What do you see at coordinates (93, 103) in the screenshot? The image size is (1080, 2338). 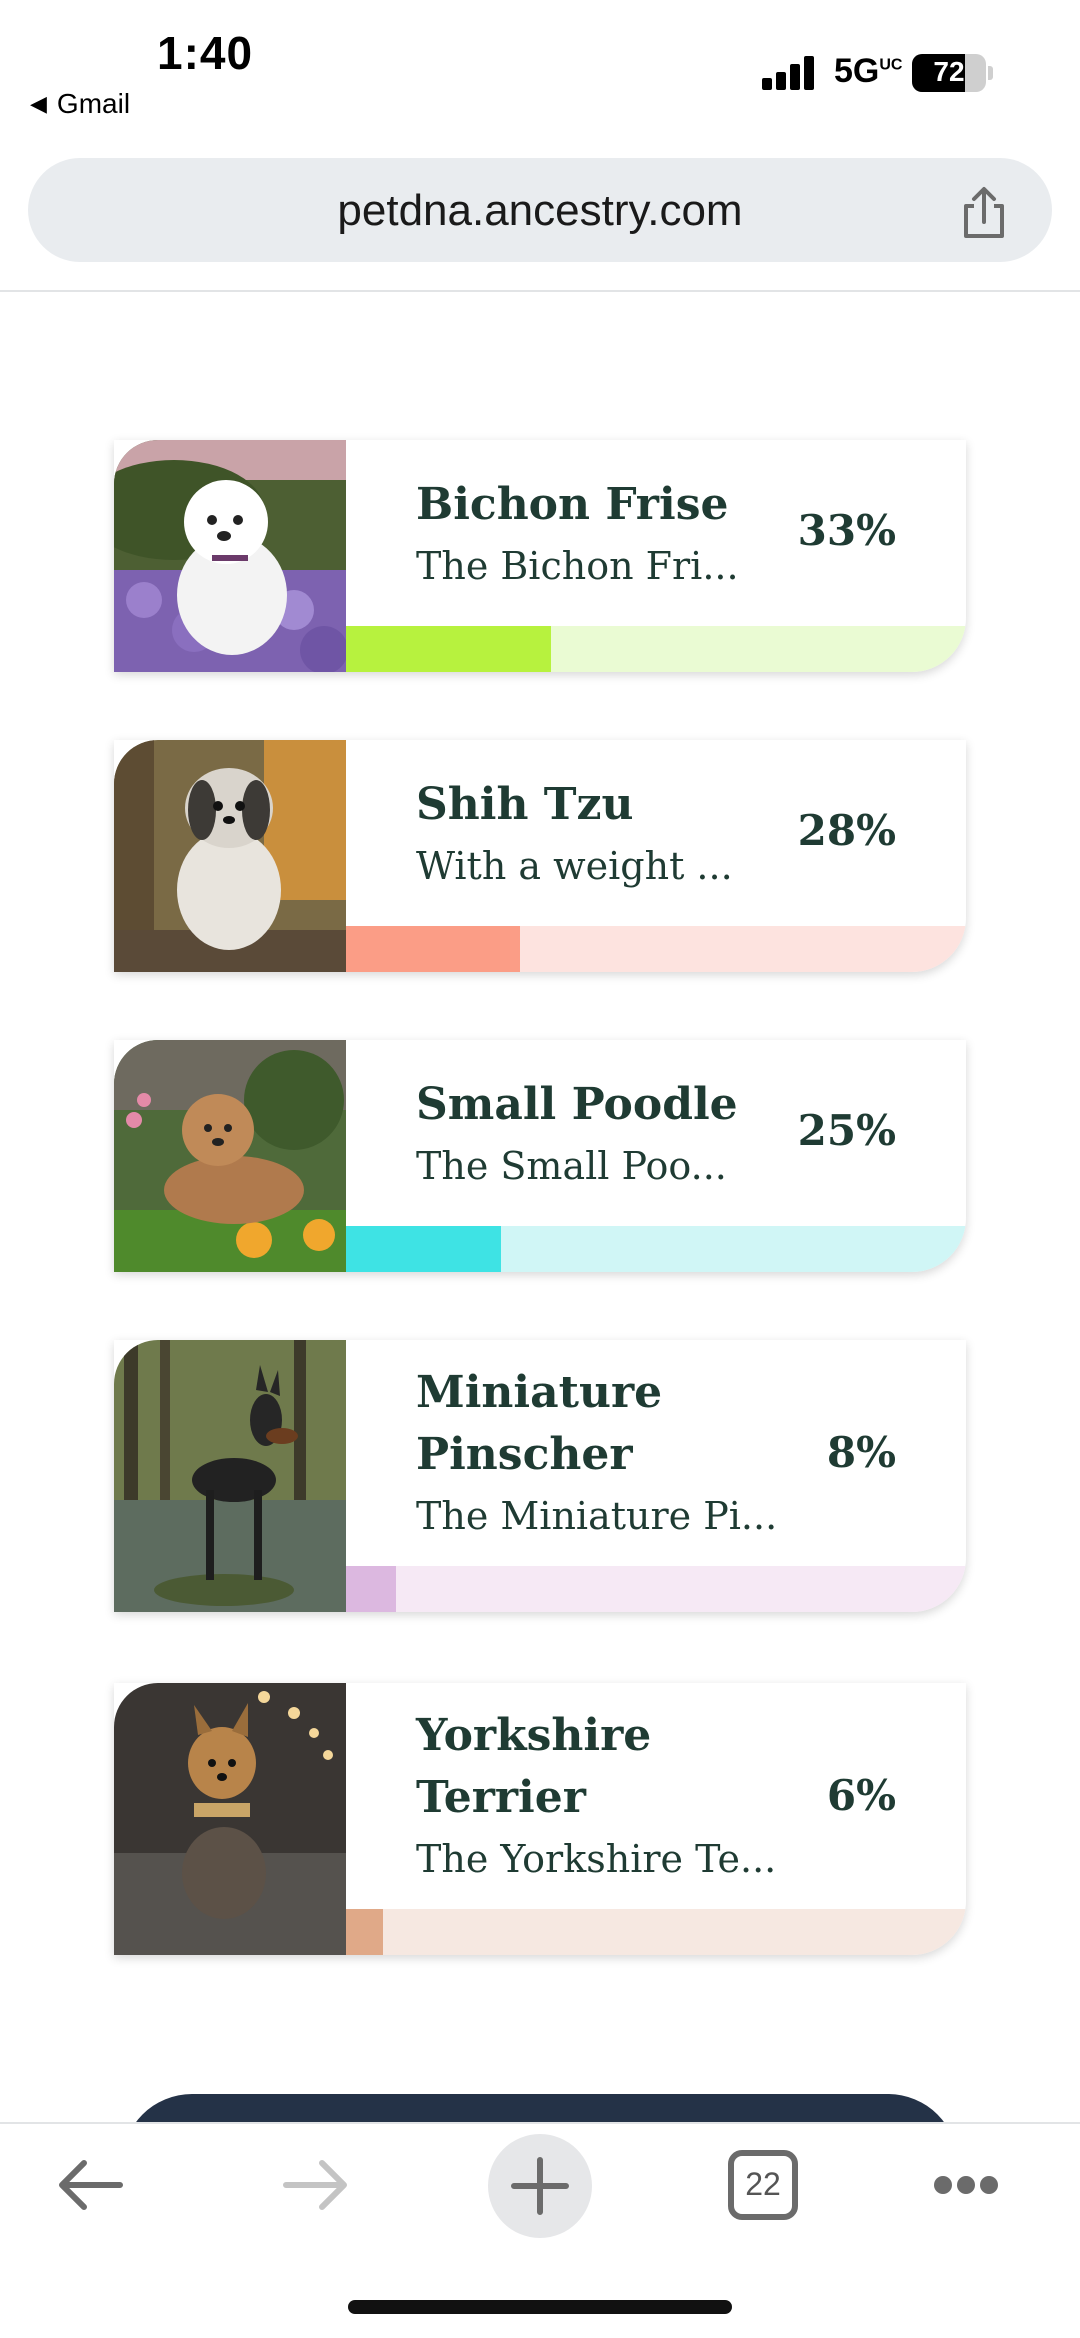 I see `back-app-label: Gmail` at bounding box center [93, 103].